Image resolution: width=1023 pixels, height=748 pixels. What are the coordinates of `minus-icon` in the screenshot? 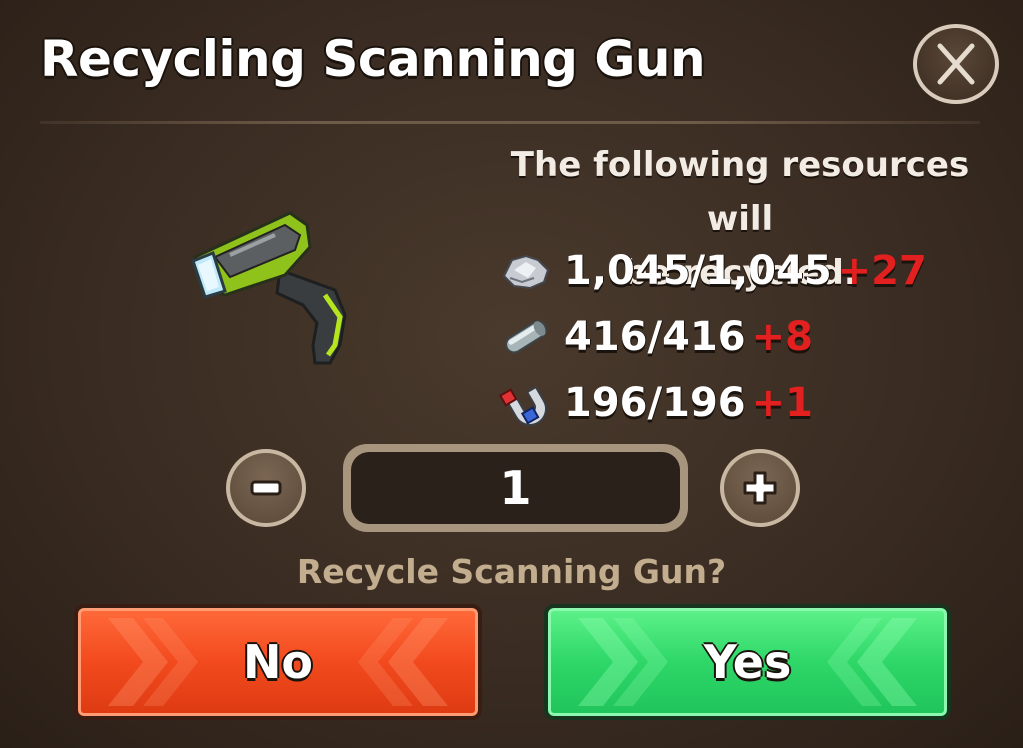 It's located at (266, 488).